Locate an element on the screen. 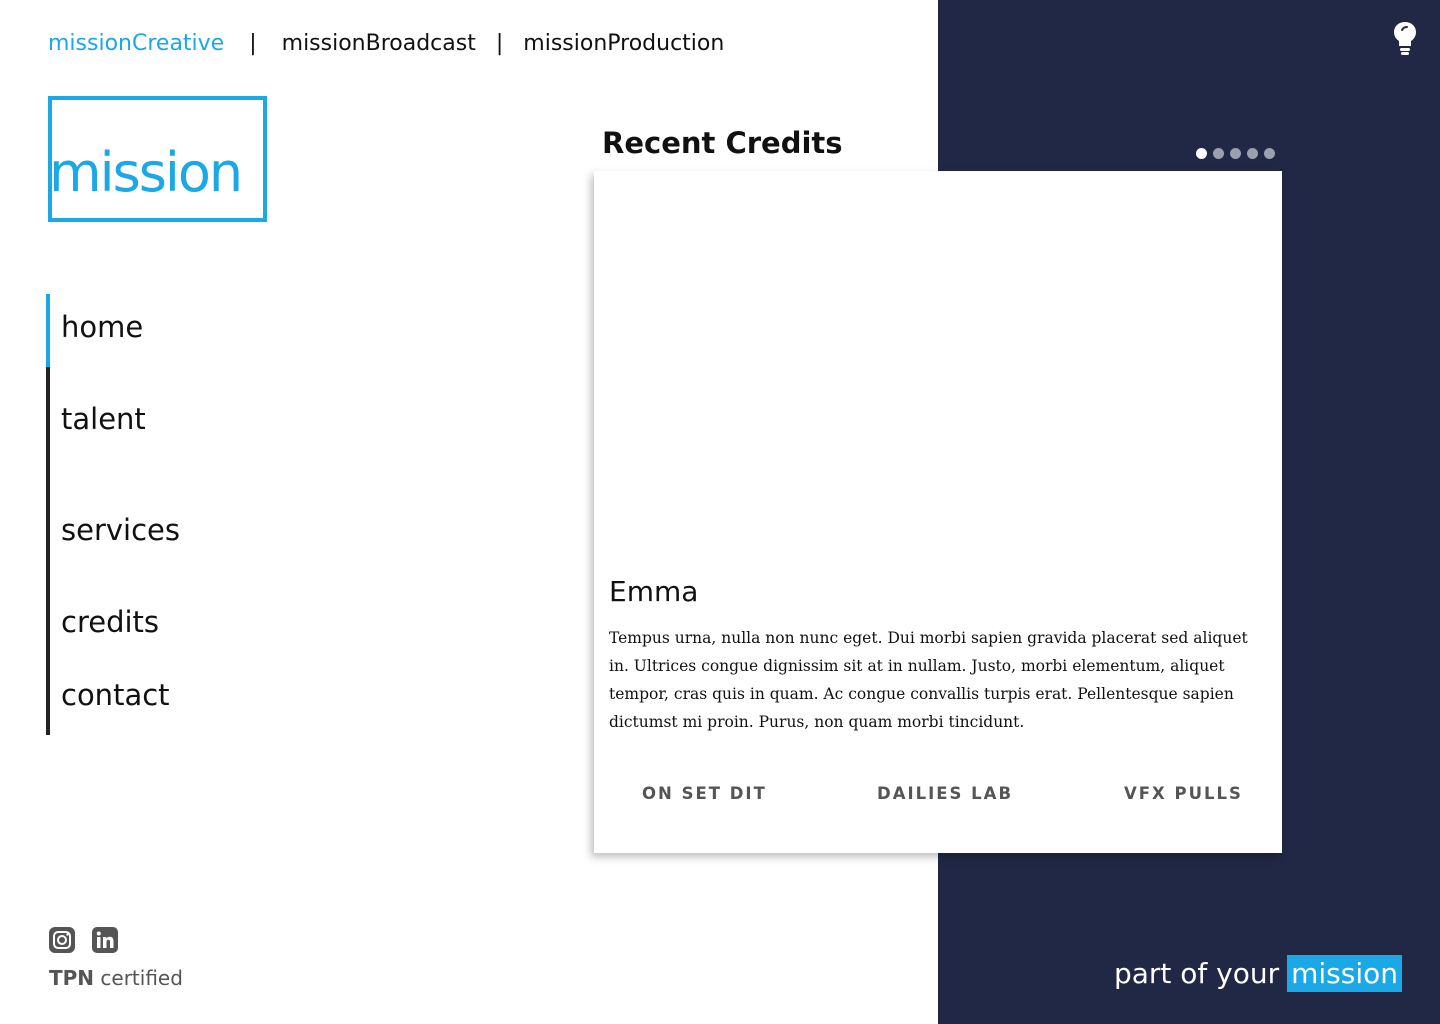 The image size is (1440, 1024). sidenav-item-label: home is located at coordinates (102, 327).